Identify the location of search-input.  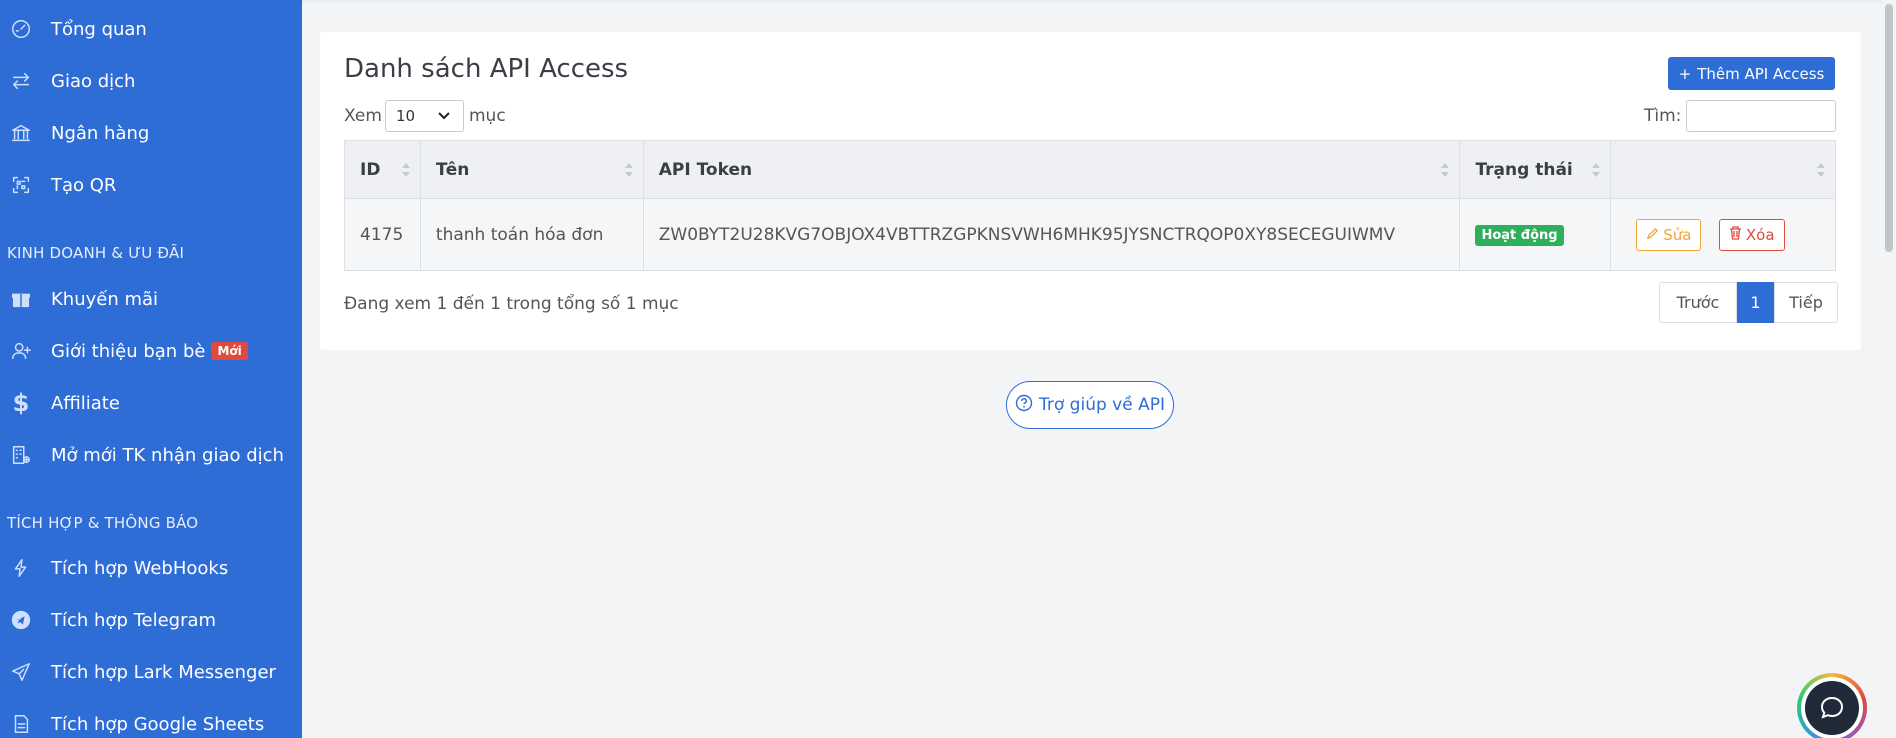
(1761, 116).